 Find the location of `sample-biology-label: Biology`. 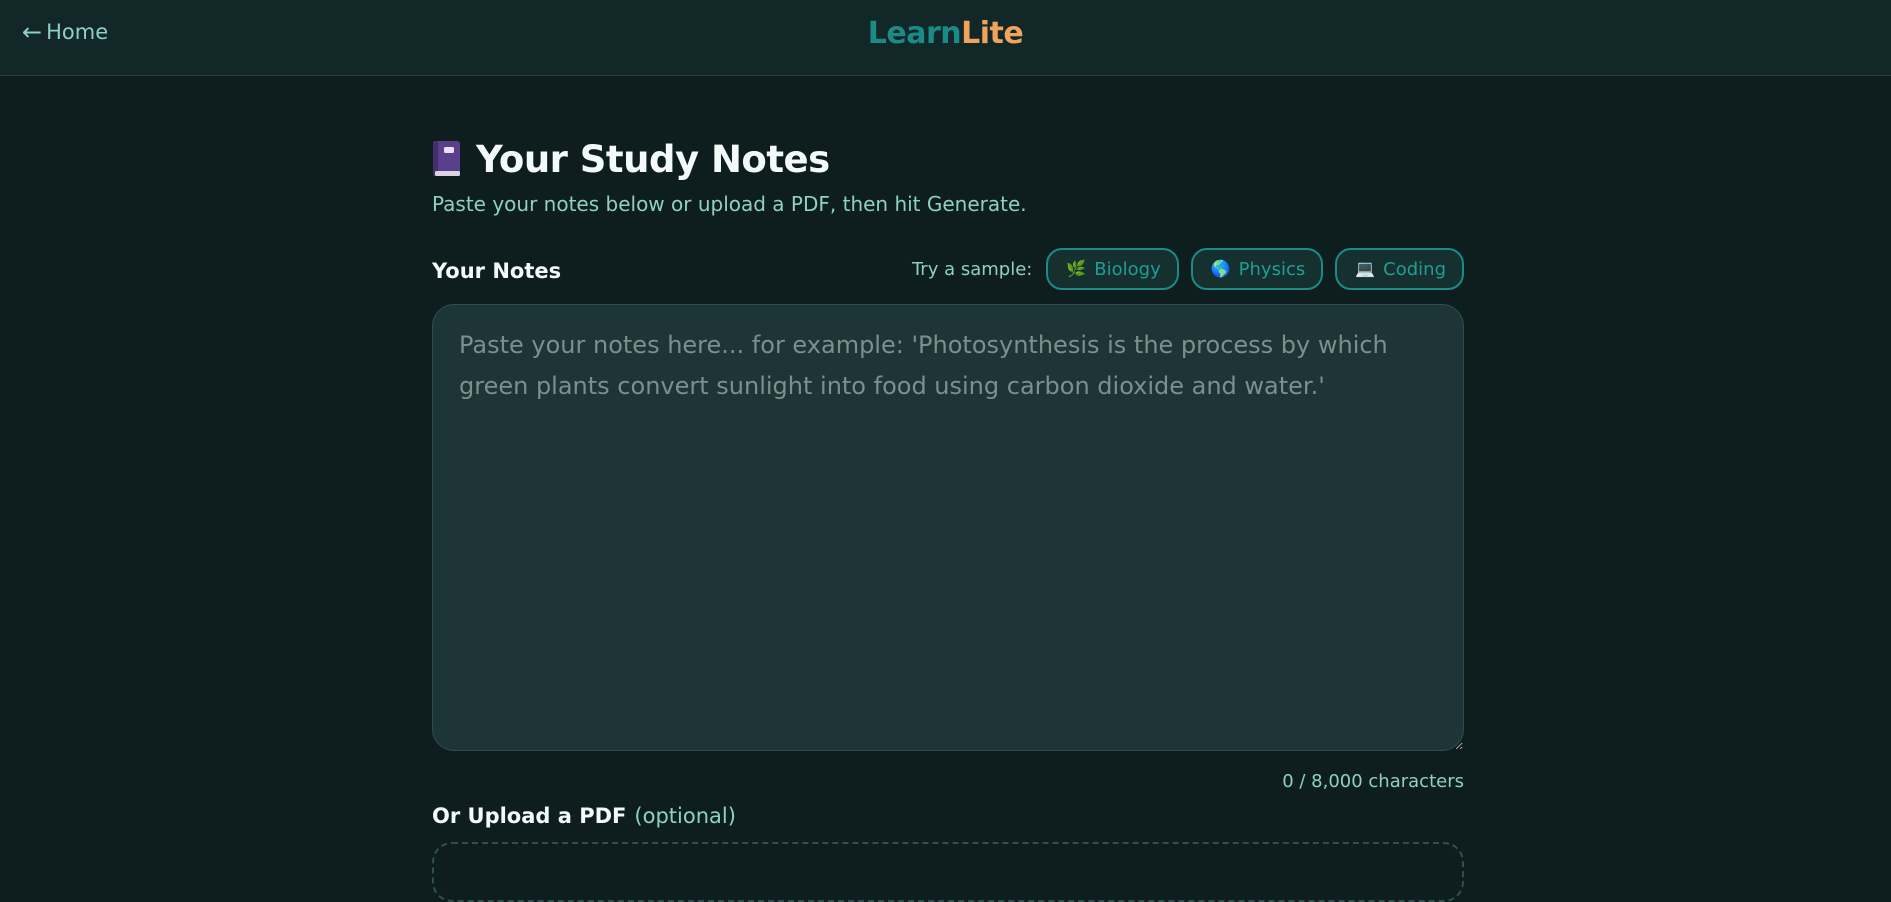

sample-biology-label: Biology is located at coordinates (1127, 269).